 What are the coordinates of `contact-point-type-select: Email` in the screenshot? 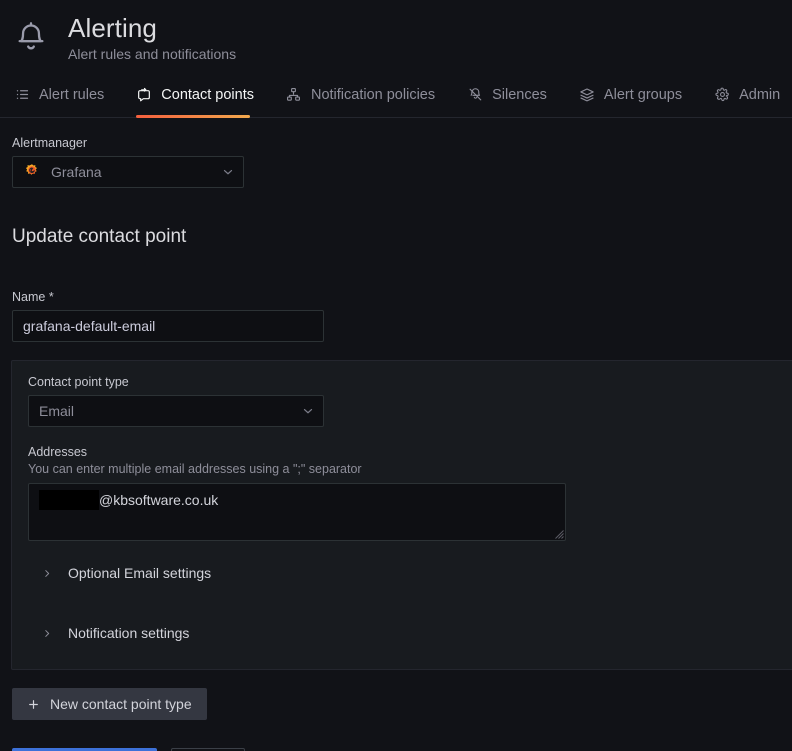 It's located at (176, 411).